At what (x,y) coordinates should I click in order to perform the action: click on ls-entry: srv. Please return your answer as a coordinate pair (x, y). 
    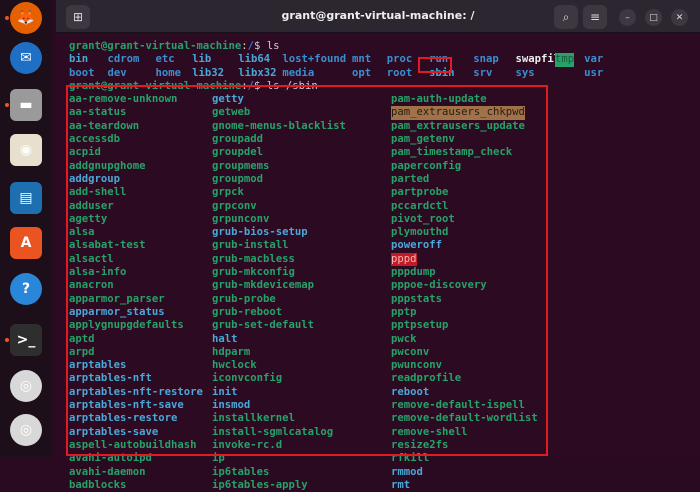
    Looking at the image, I should click on (483, 72).